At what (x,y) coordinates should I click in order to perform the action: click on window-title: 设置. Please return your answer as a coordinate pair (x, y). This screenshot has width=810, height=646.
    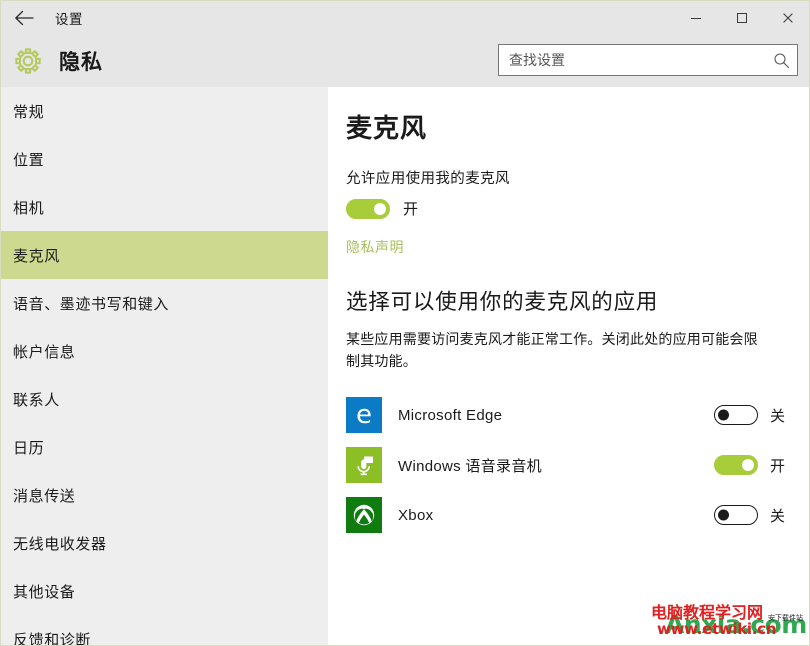
    Looking at the image, I should click on (69, 19).